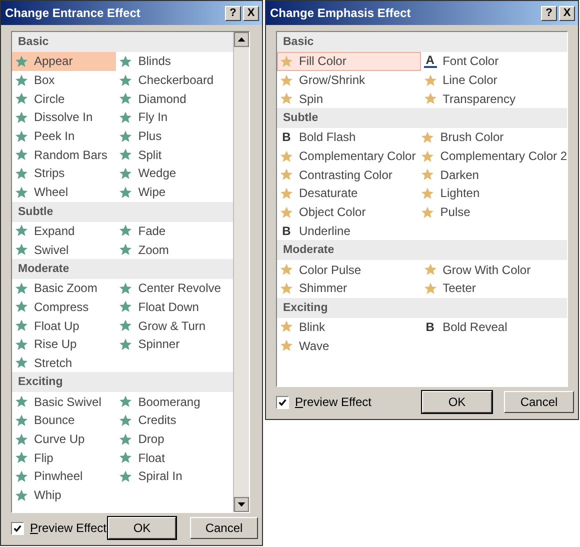  What do you see at coordinates (174, 80) in the screenshot?
I see `effect-item: Checkerboard` at bounding box center [174, 80].